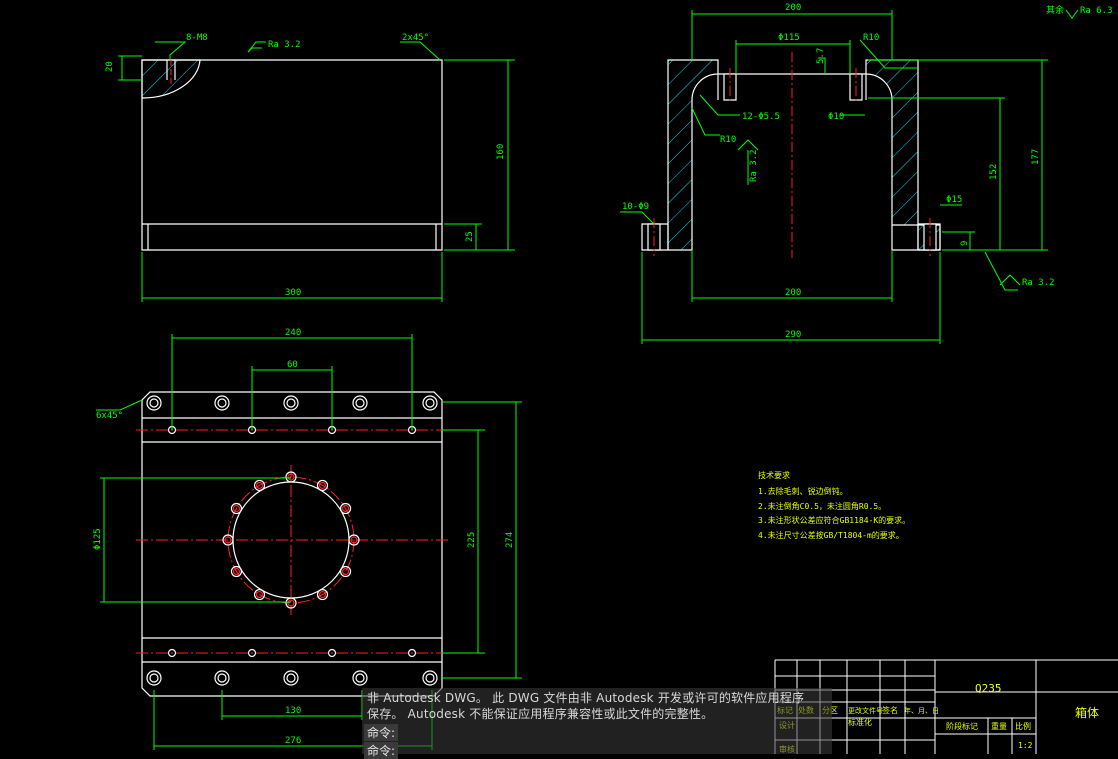 This screenshot has width=1118, height=759. What do you see at coordinates (381, 750) in the screenshot?
I see `command-input: 命令:` at bounding box center [381, 750].